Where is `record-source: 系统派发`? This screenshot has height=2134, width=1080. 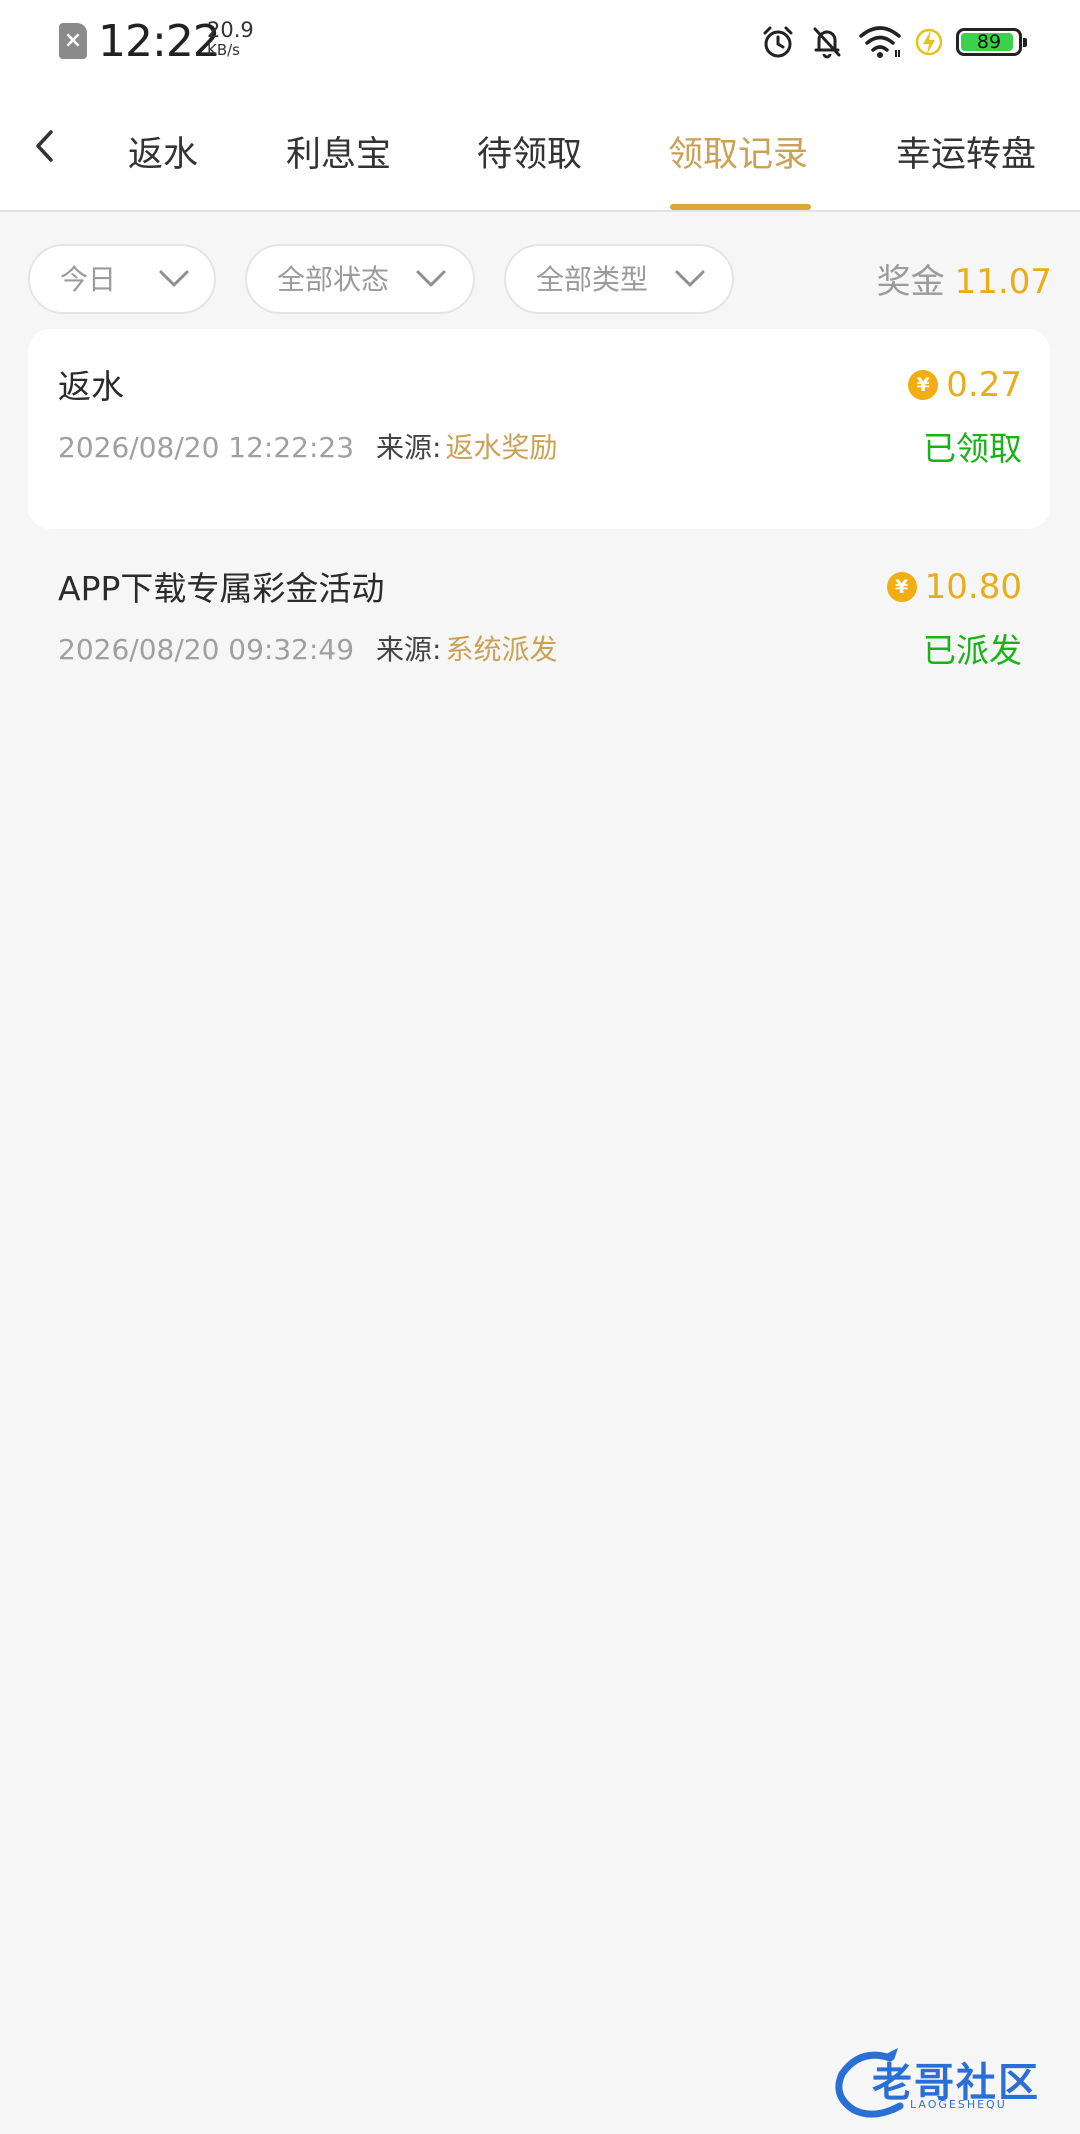 record-source: 系统派发 is located at coordinates (501, 649).